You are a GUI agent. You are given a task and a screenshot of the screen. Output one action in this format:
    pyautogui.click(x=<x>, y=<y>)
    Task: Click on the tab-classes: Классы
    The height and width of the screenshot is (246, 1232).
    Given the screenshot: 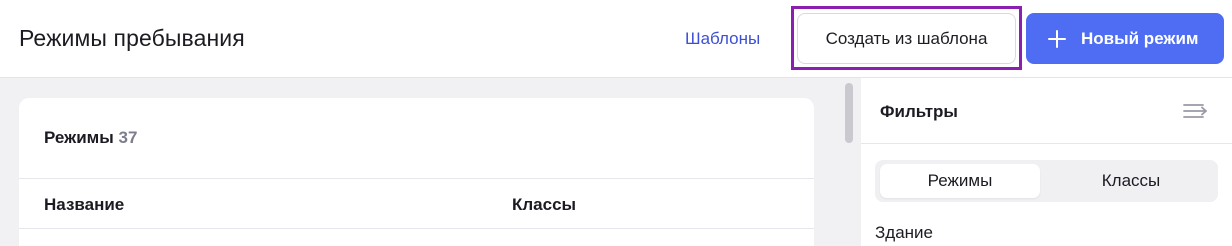 What is the action you would take?
    pyautogui.click(x=1131, y=181)
    